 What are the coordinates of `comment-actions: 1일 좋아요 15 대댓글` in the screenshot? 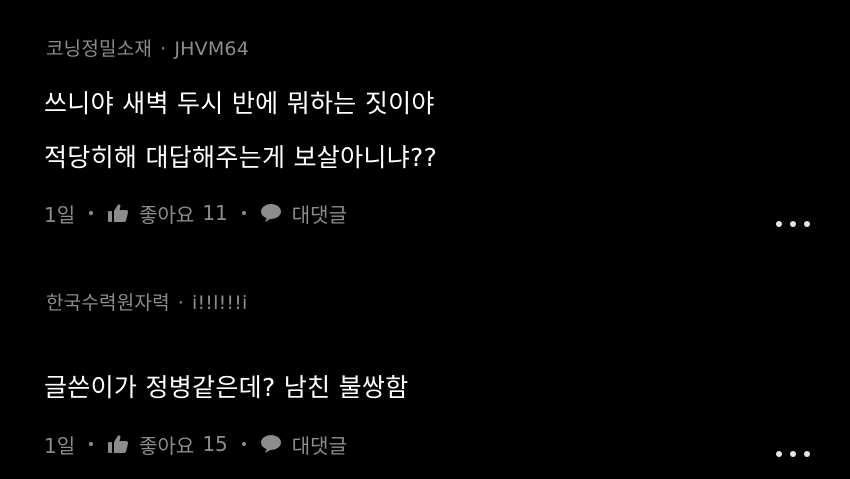 It's located at (195, 444).